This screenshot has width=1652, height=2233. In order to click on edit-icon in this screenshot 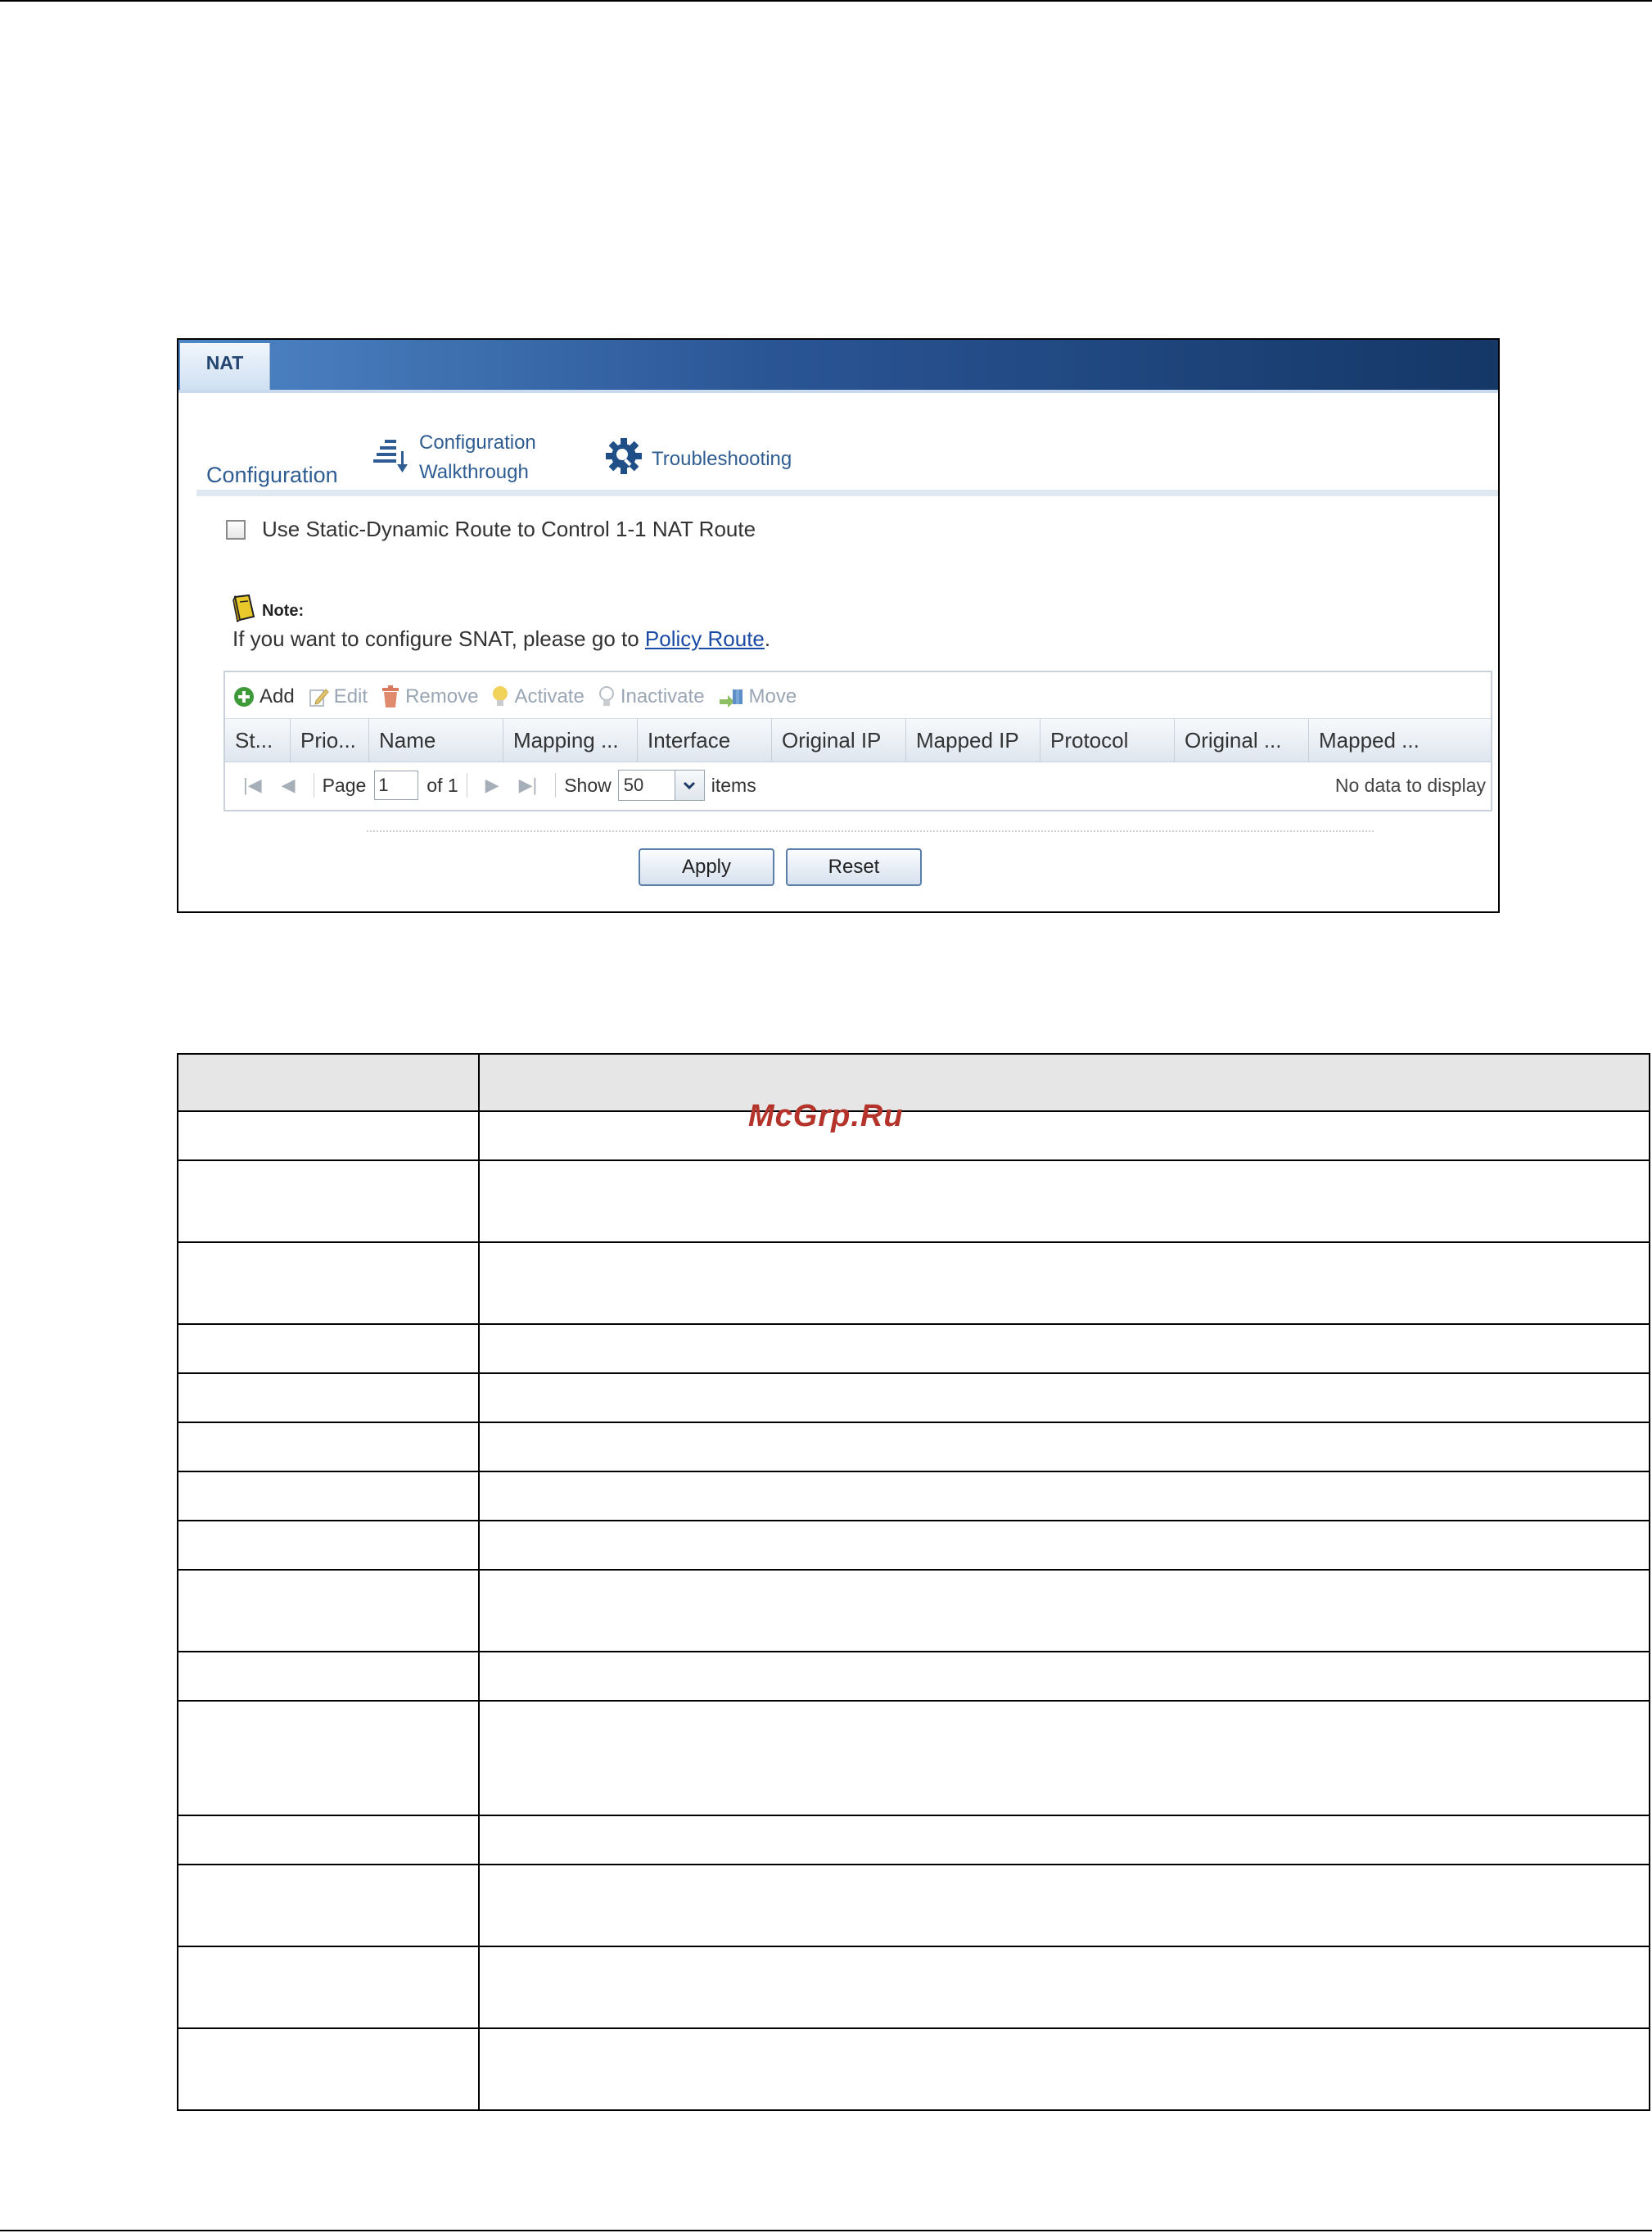, I will do `click(318, 696)`.